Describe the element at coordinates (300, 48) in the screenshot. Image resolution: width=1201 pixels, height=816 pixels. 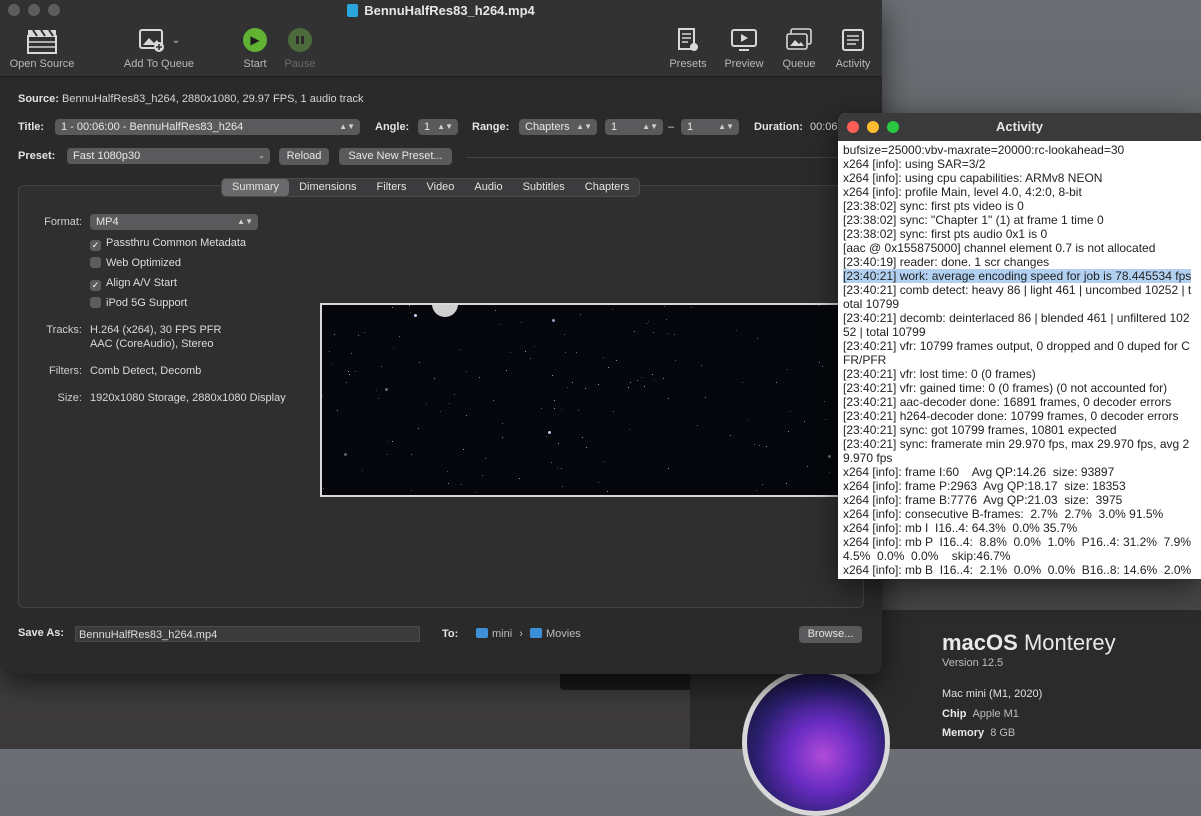
I see `pause-button: Pause` at that location.